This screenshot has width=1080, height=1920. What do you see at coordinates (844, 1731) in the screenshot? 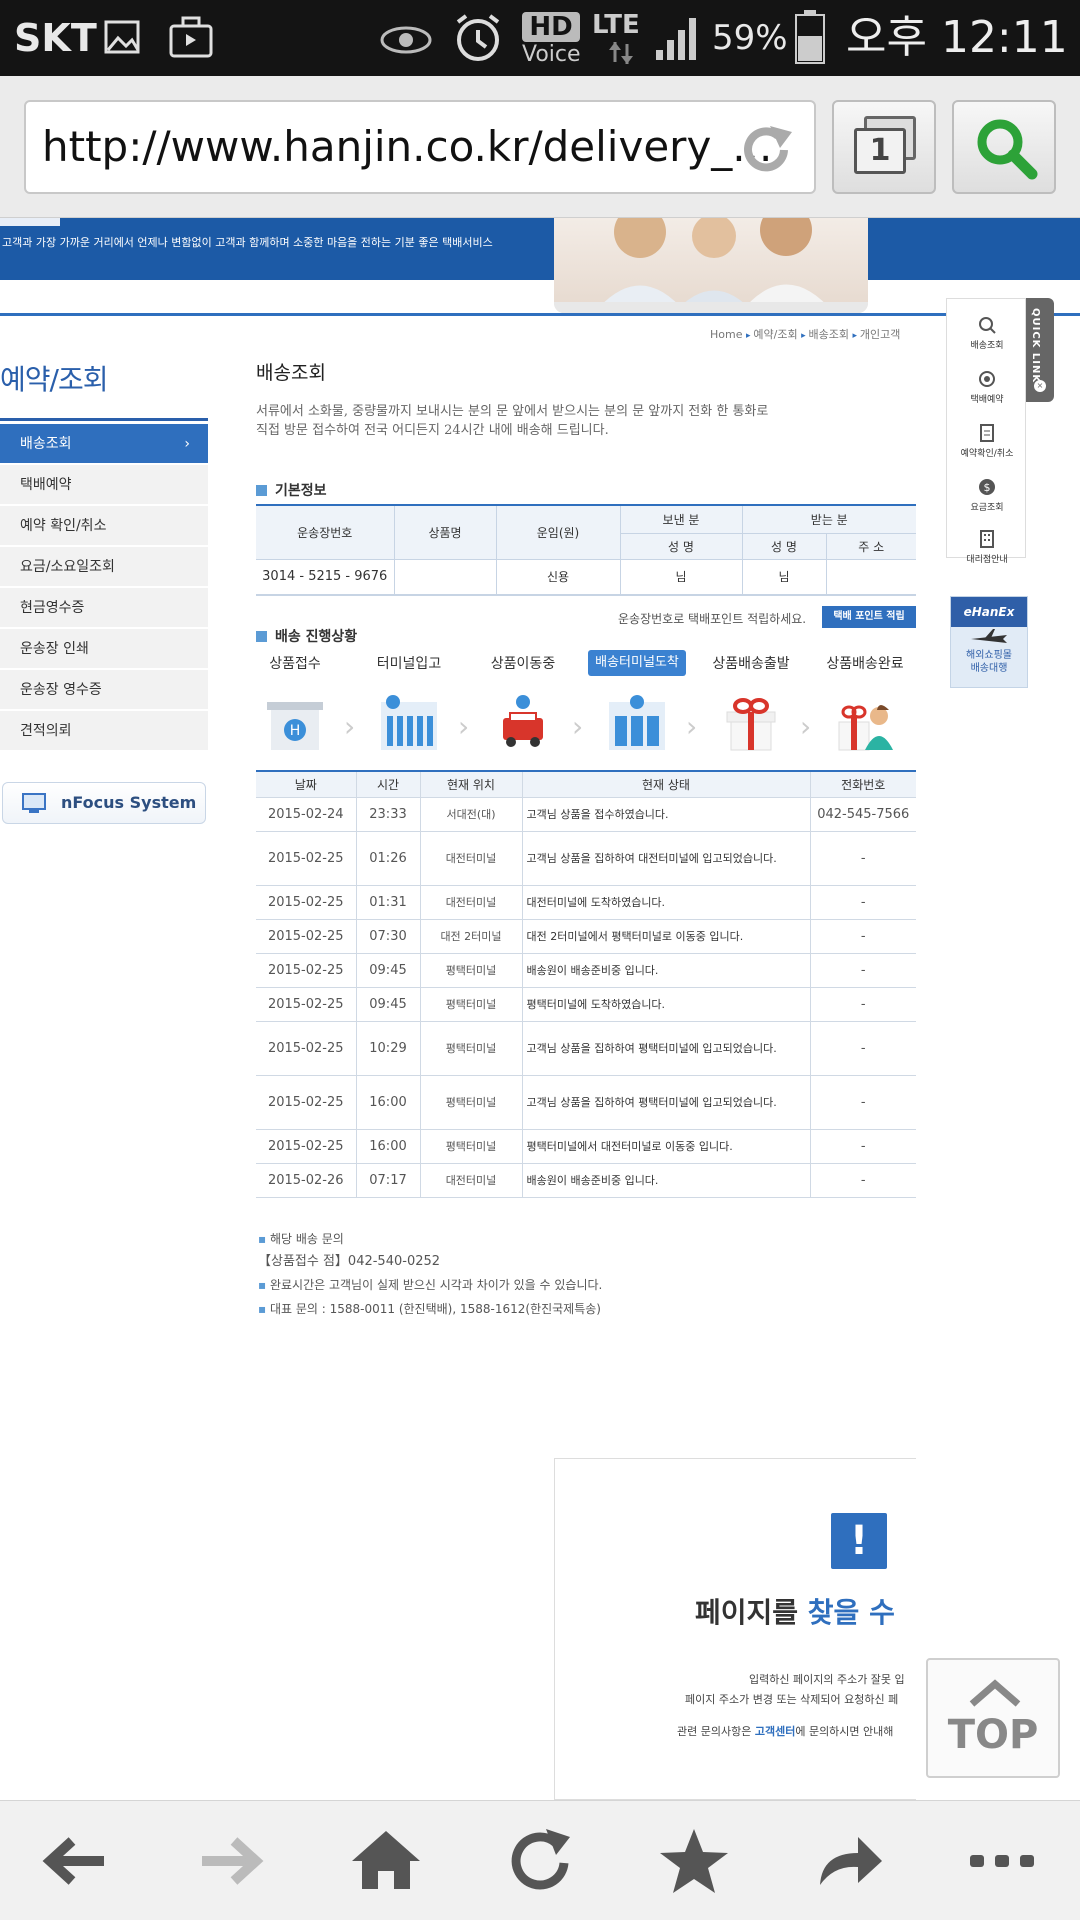
I see `error-line-3-suffix: 에 문의하시면 안내해` at bounding box center [844, 1731].